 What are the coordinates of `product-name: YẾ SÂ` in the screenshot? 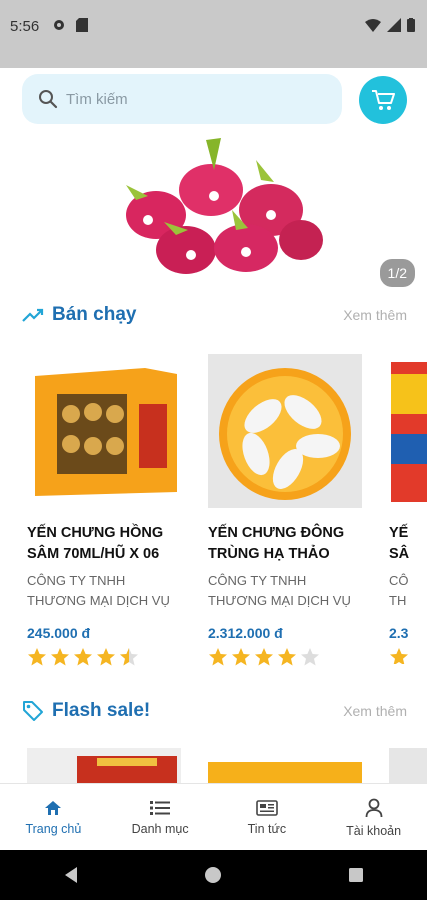 It's located at (399, 543).